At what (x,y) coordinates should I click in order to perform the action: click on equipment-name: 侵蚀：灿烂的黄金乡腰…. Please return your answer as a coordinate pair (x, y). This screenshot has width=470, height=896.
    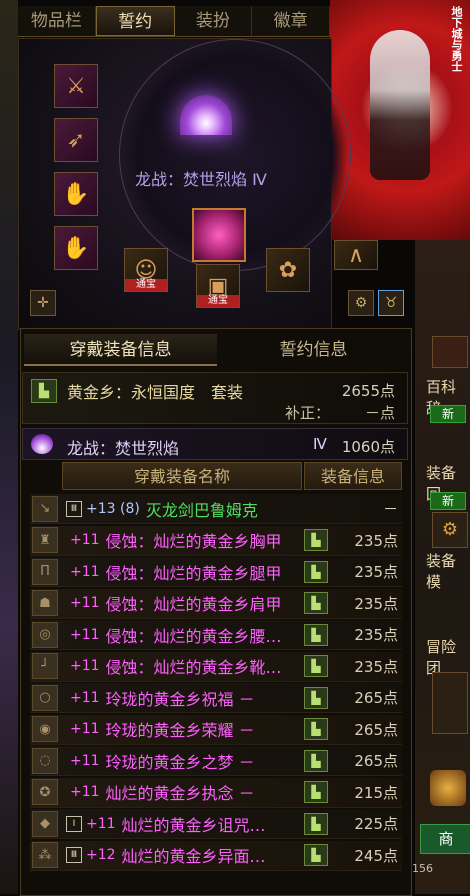
    Looking at the image, I should click on (193, 636).